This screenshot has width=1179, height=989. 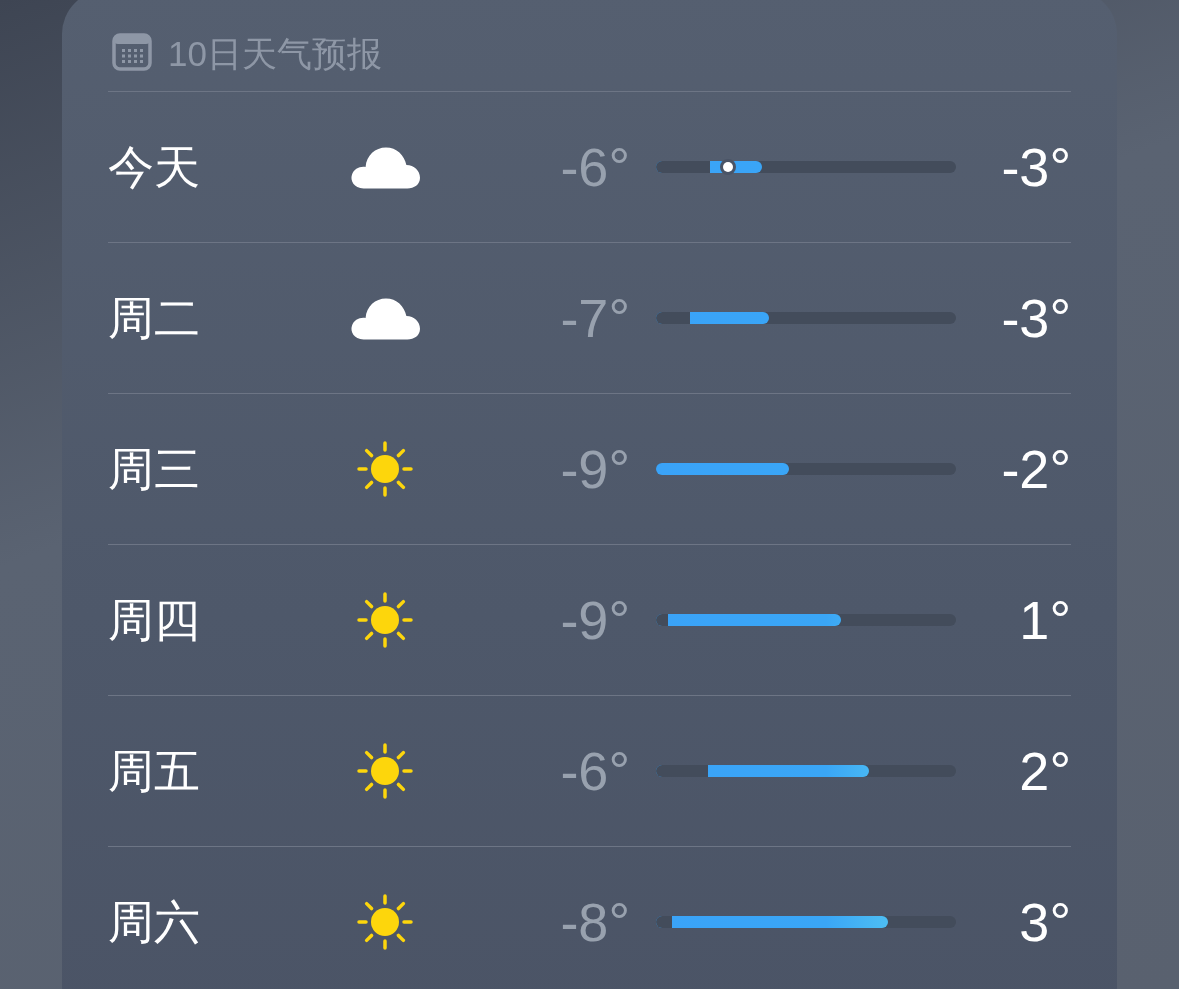 I want to click on high-temperature: 1°, so click(x=1044, y=620).